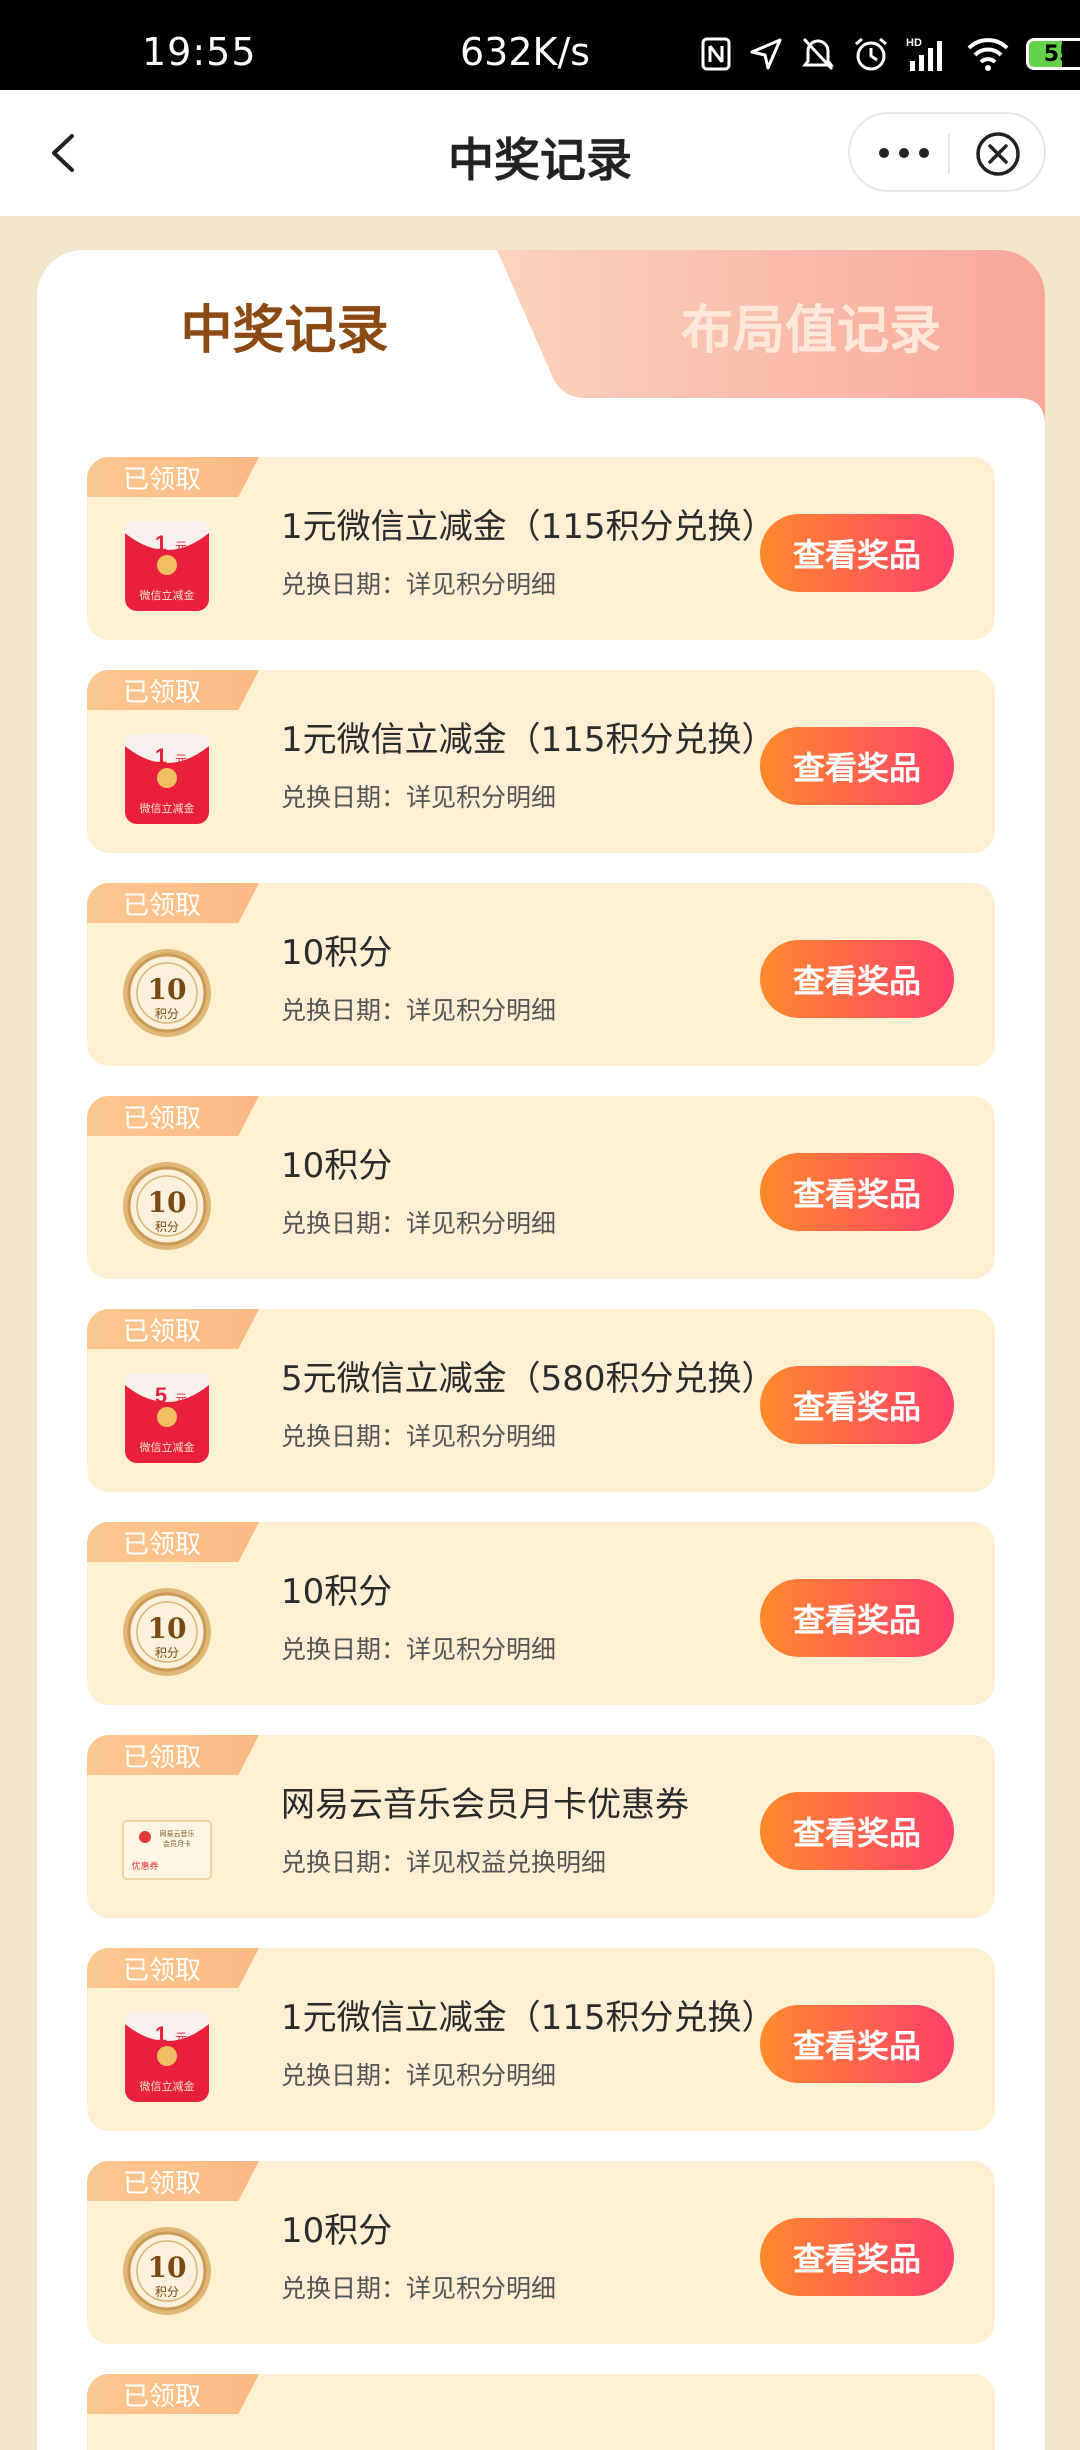  Describe the element at coordinates (890, 54) in the screenshot. I see `status-icons: HD 55` at that location.